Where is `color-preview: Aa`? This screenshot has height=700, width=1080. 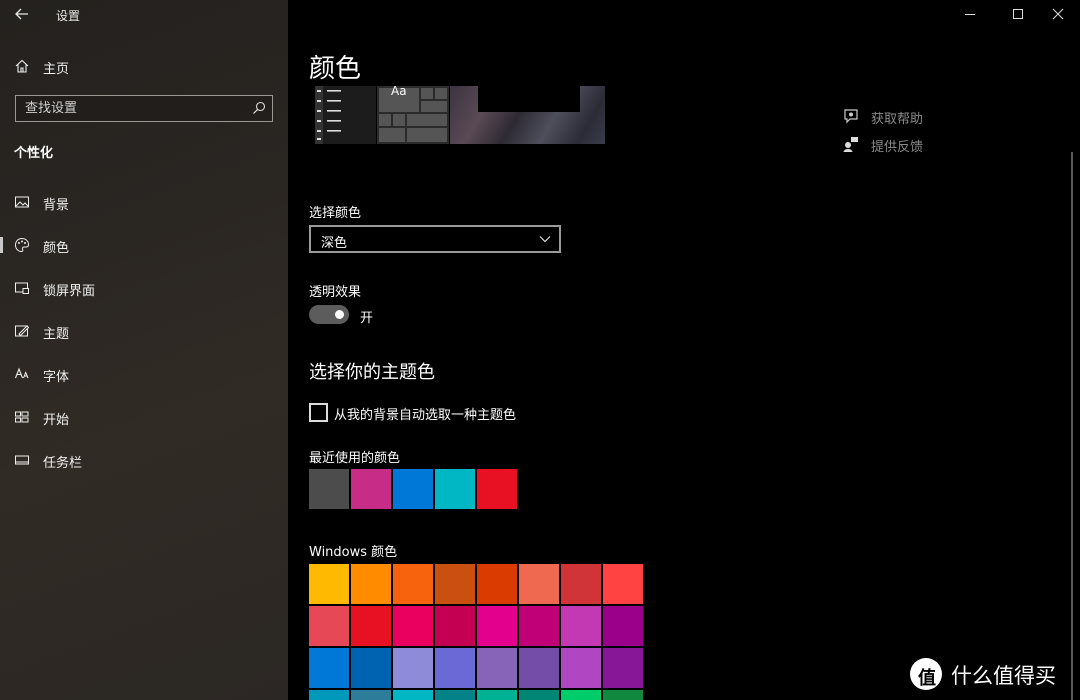 color-preview: Aa is located at coordinates (460, 114).